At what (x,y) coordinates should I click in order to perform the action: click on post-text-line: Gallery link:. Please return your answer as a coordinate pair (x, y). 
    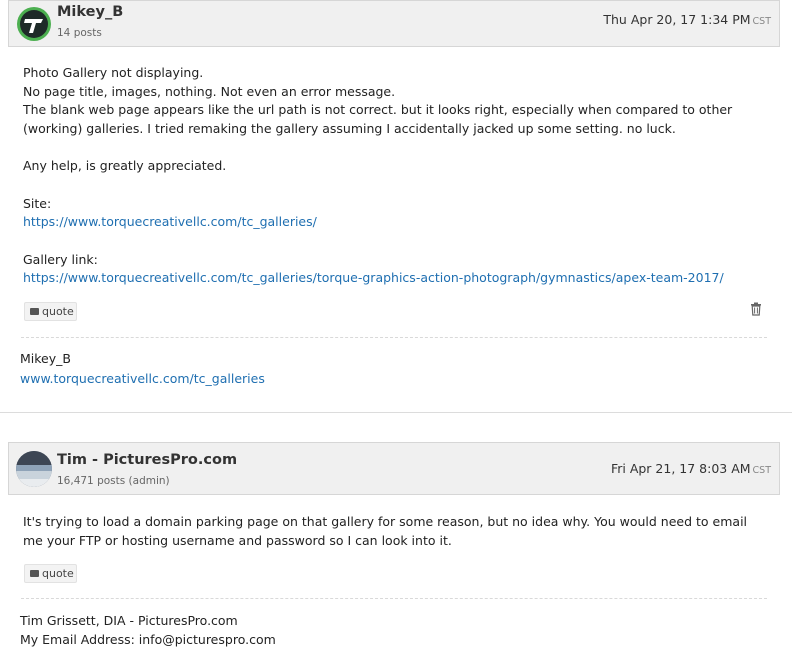
    Looking at the image, I should click on (60, 259).